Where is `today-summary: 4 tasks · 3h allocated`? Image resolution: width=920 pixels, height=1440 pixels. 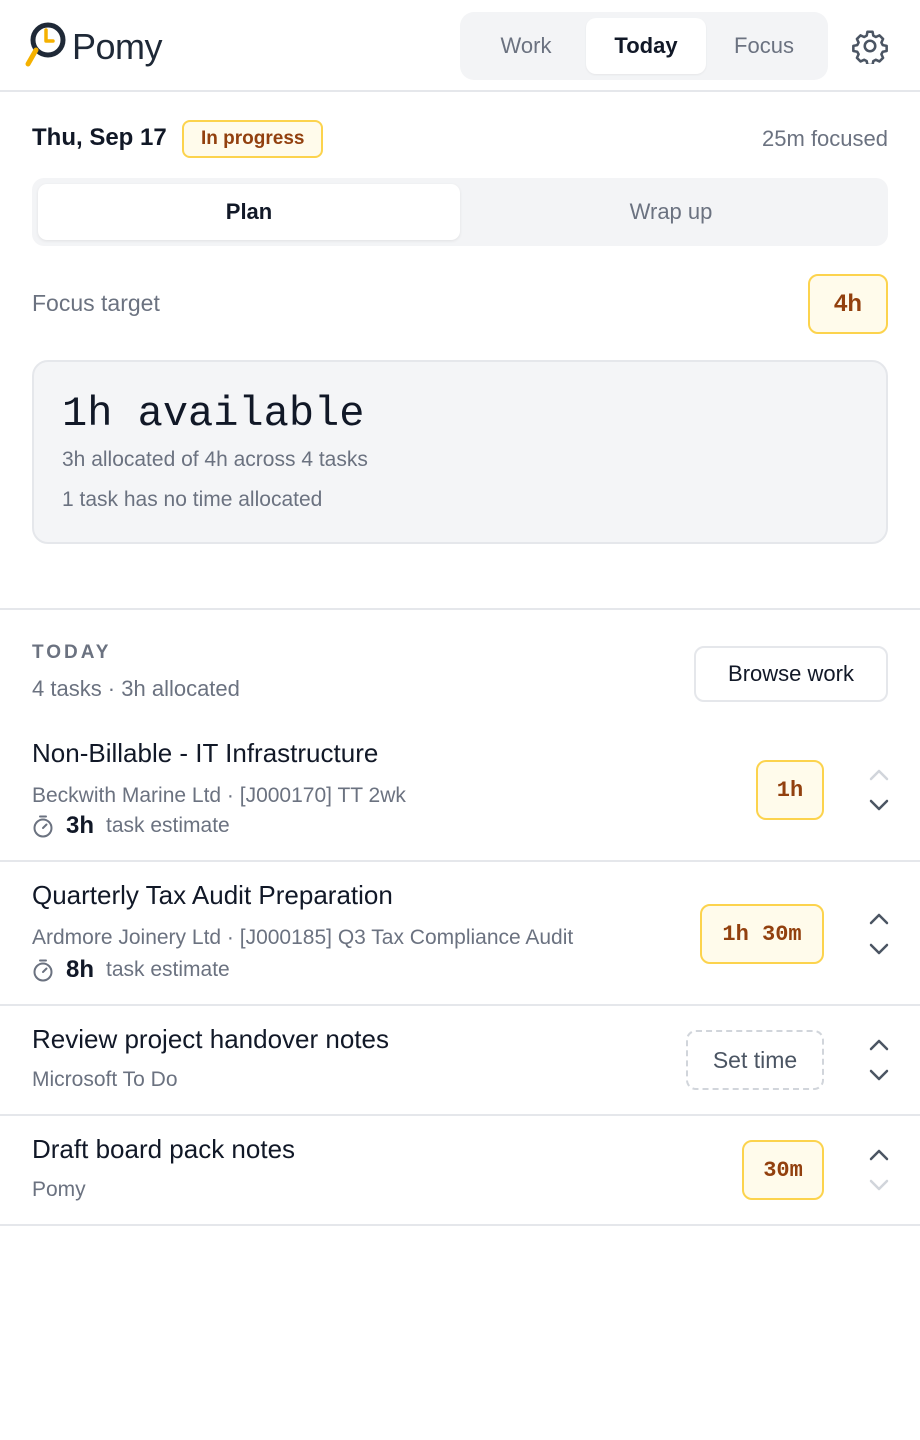
today-summary: 4 tasks · 3h allocated is located at coordinates (136, 688).